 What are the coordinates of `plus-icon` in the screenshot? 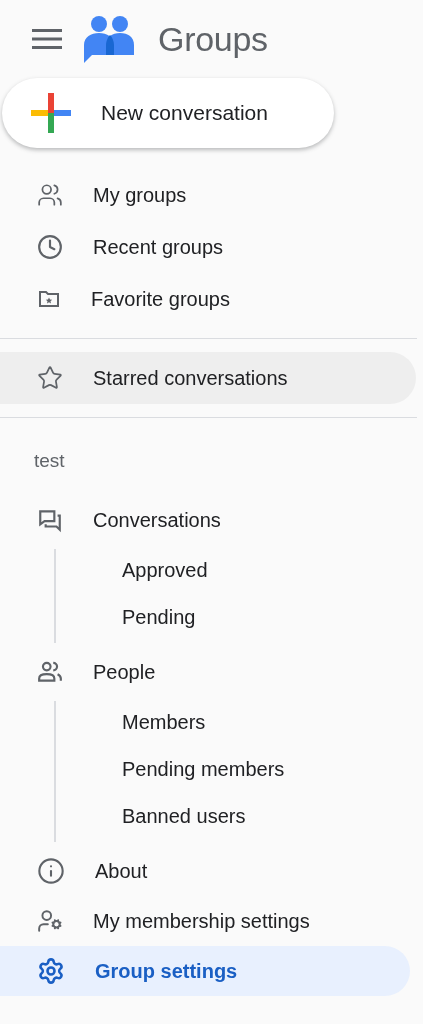 It's located at (51, 113).